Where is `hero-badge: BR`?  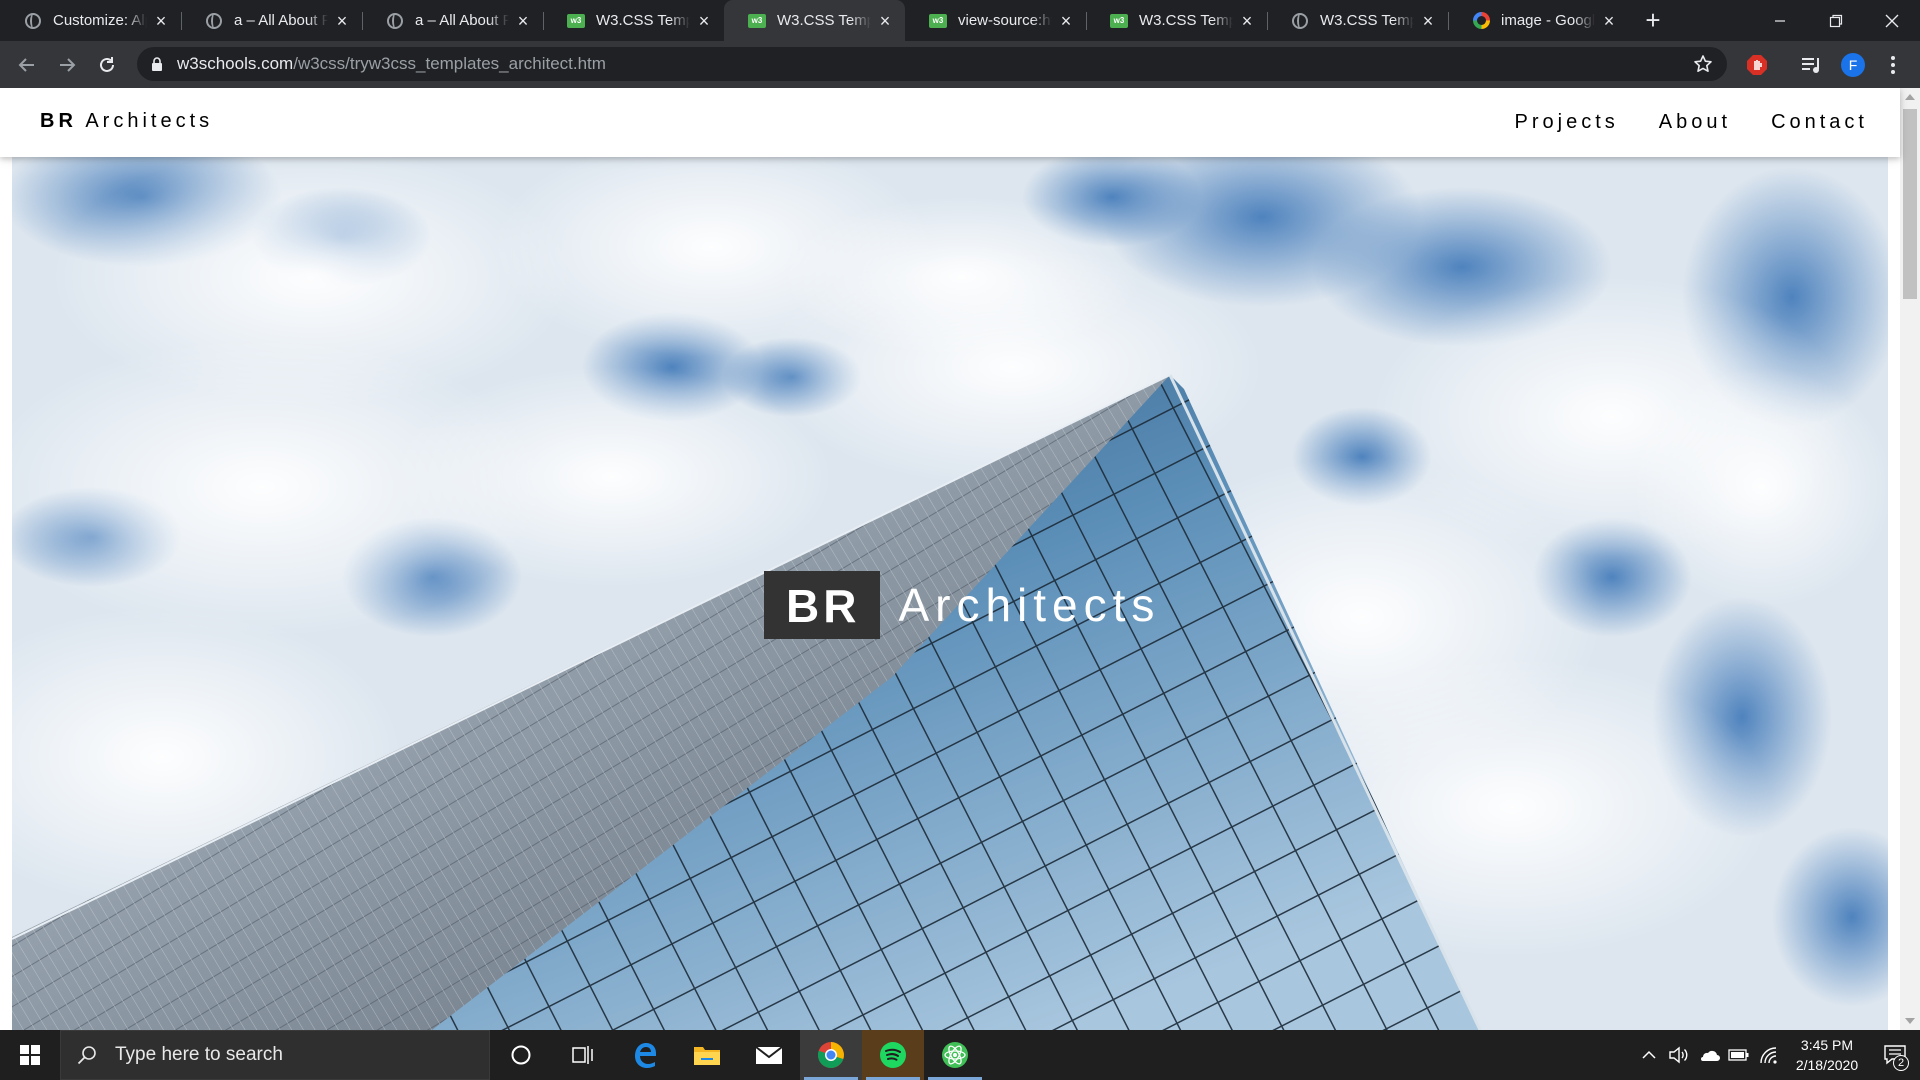 hero-badge: BR is located at coordinates (822, 605).